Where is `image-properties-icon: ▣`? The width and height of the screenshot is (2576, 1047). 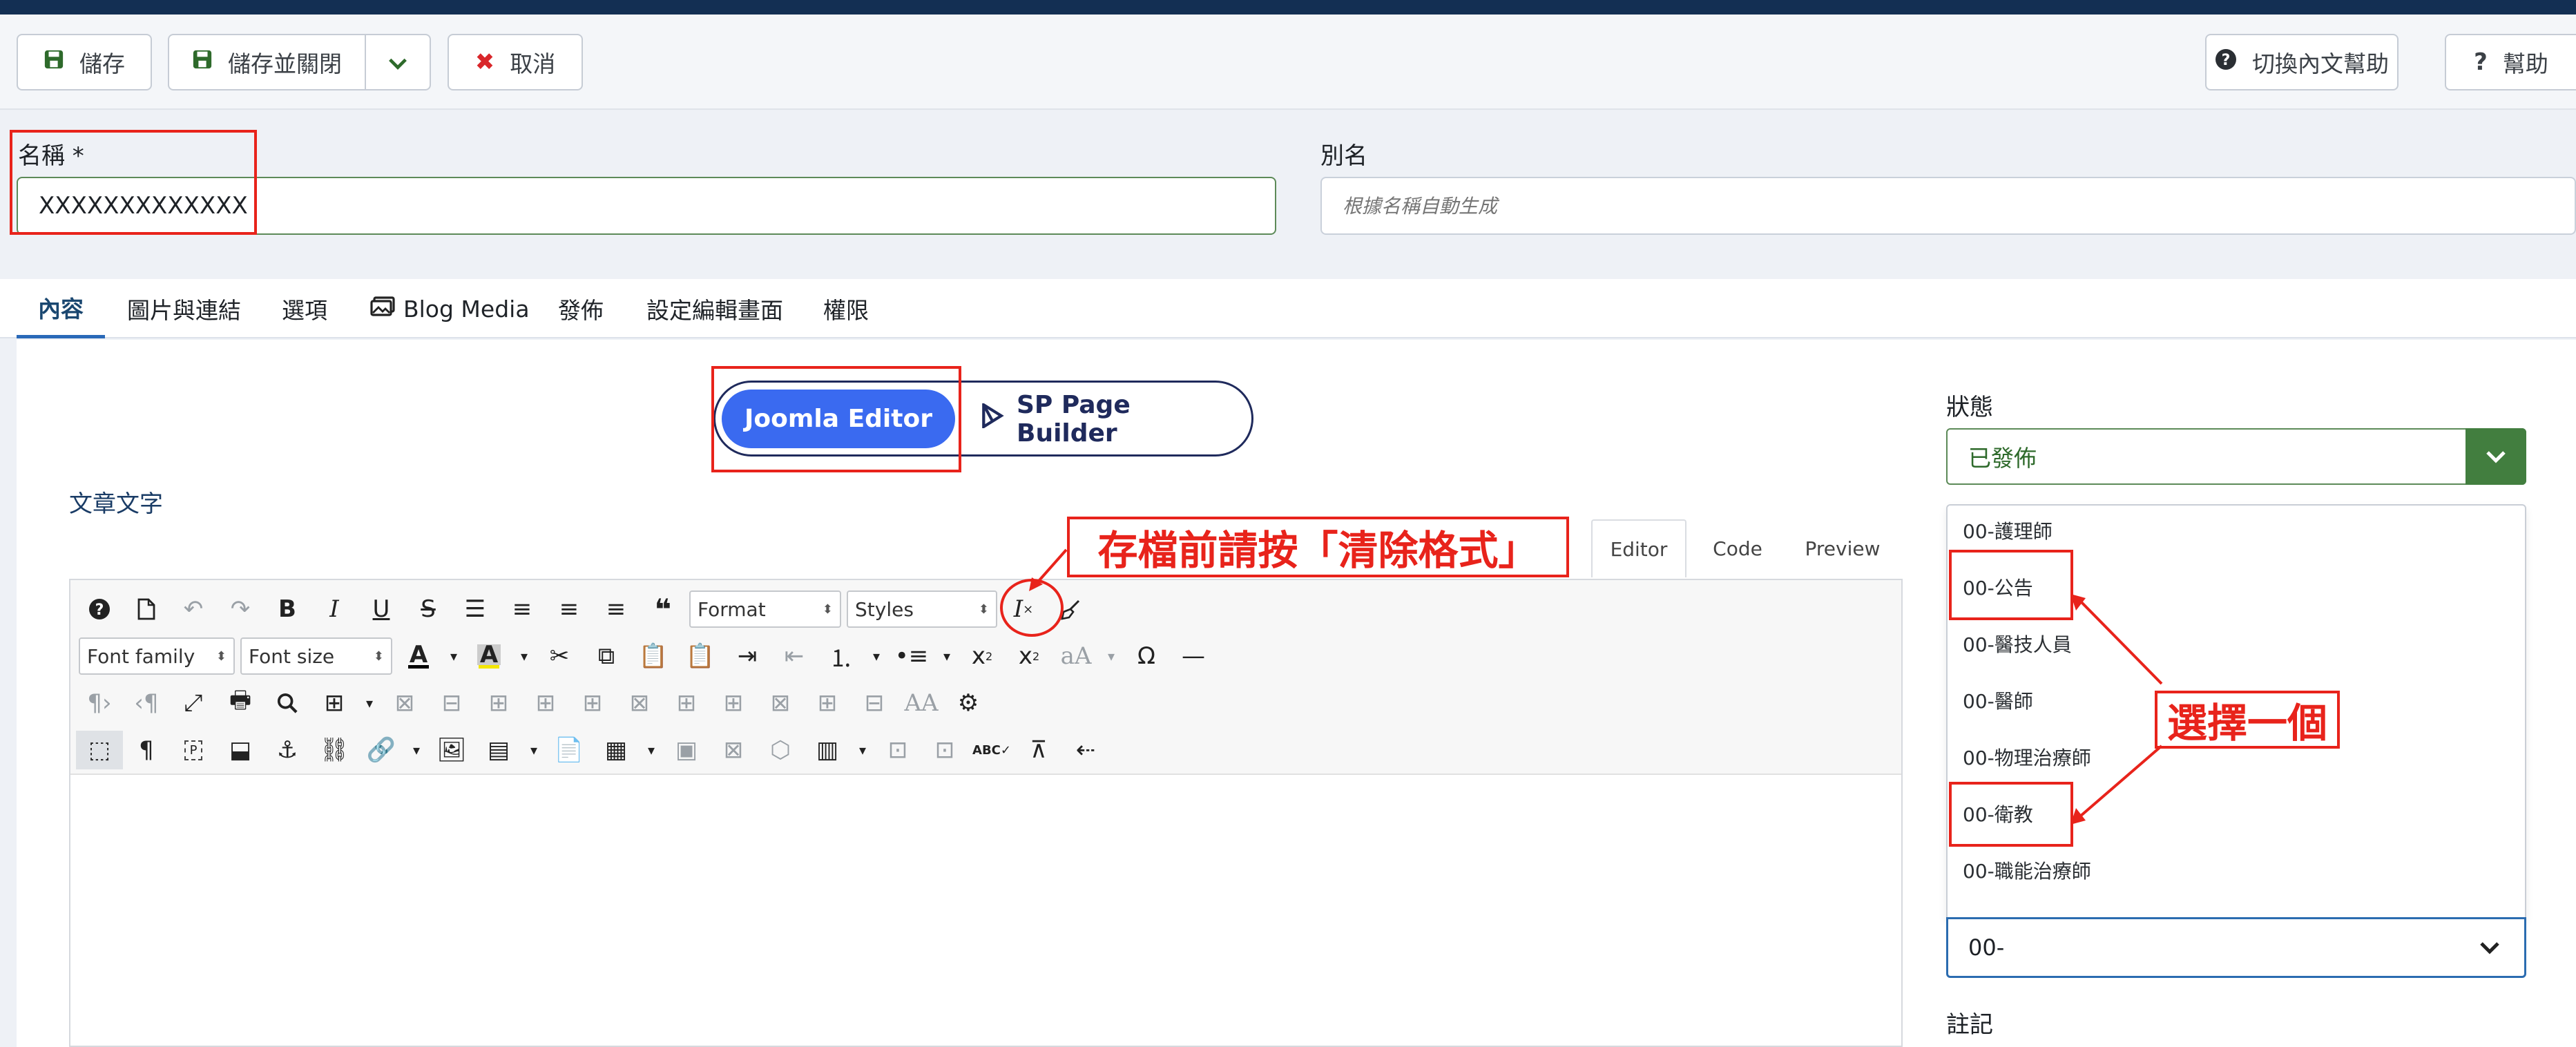 image-properties-icon: ▣ is located at coordinates (686, 750).